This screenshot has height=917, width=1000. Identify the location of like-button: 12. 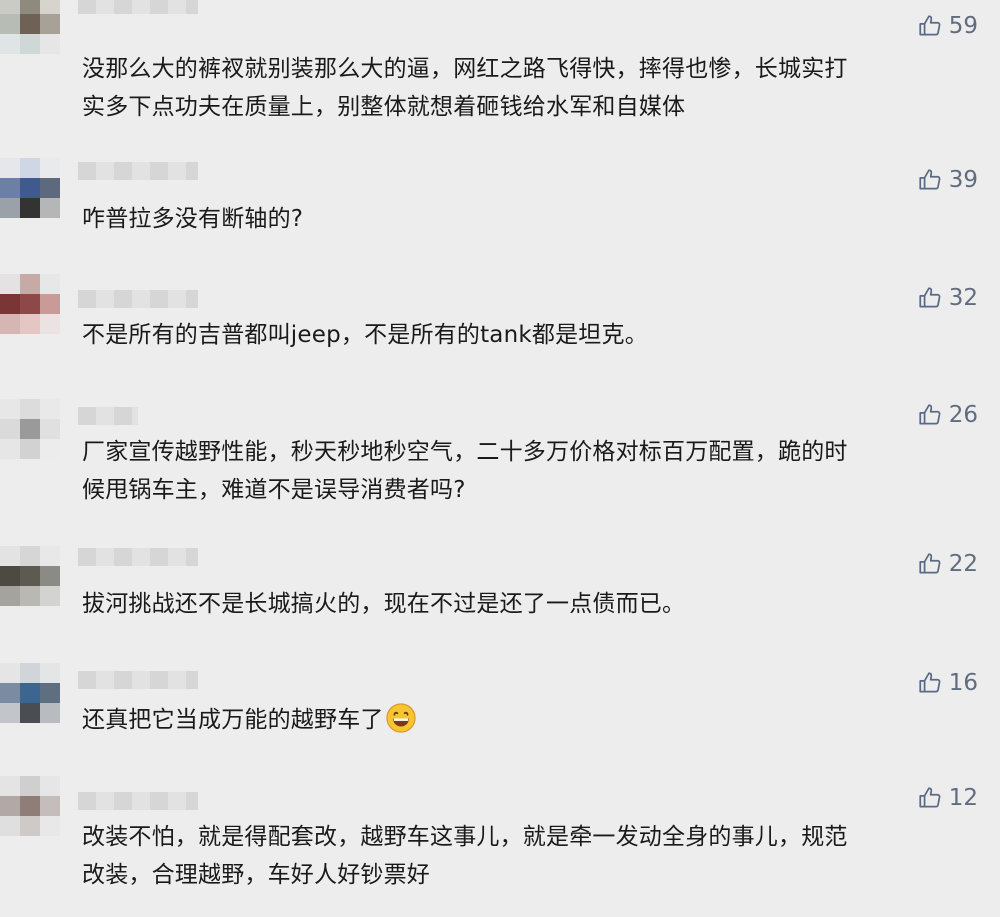
(947, 798).